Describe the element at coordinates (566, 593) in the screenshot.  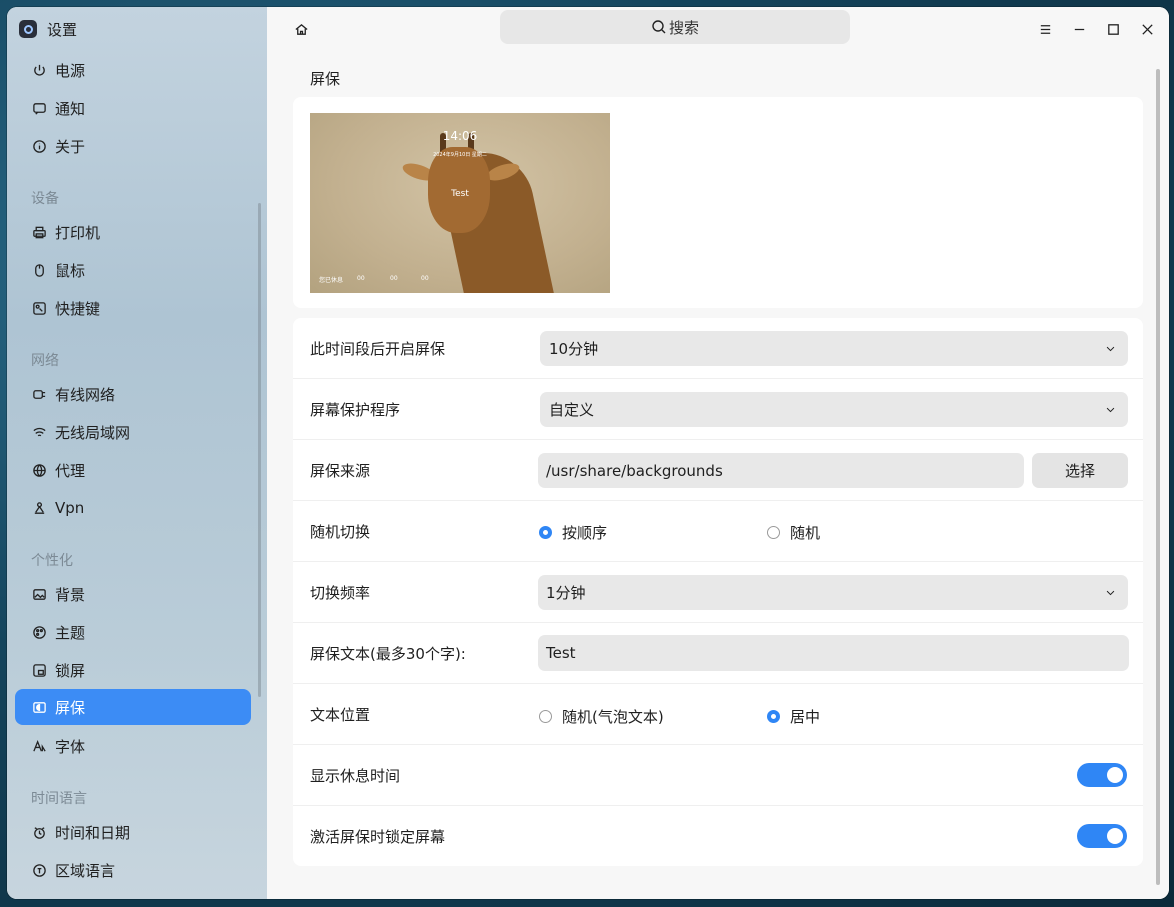
I see `frequency-value: 1分钟` at that location.